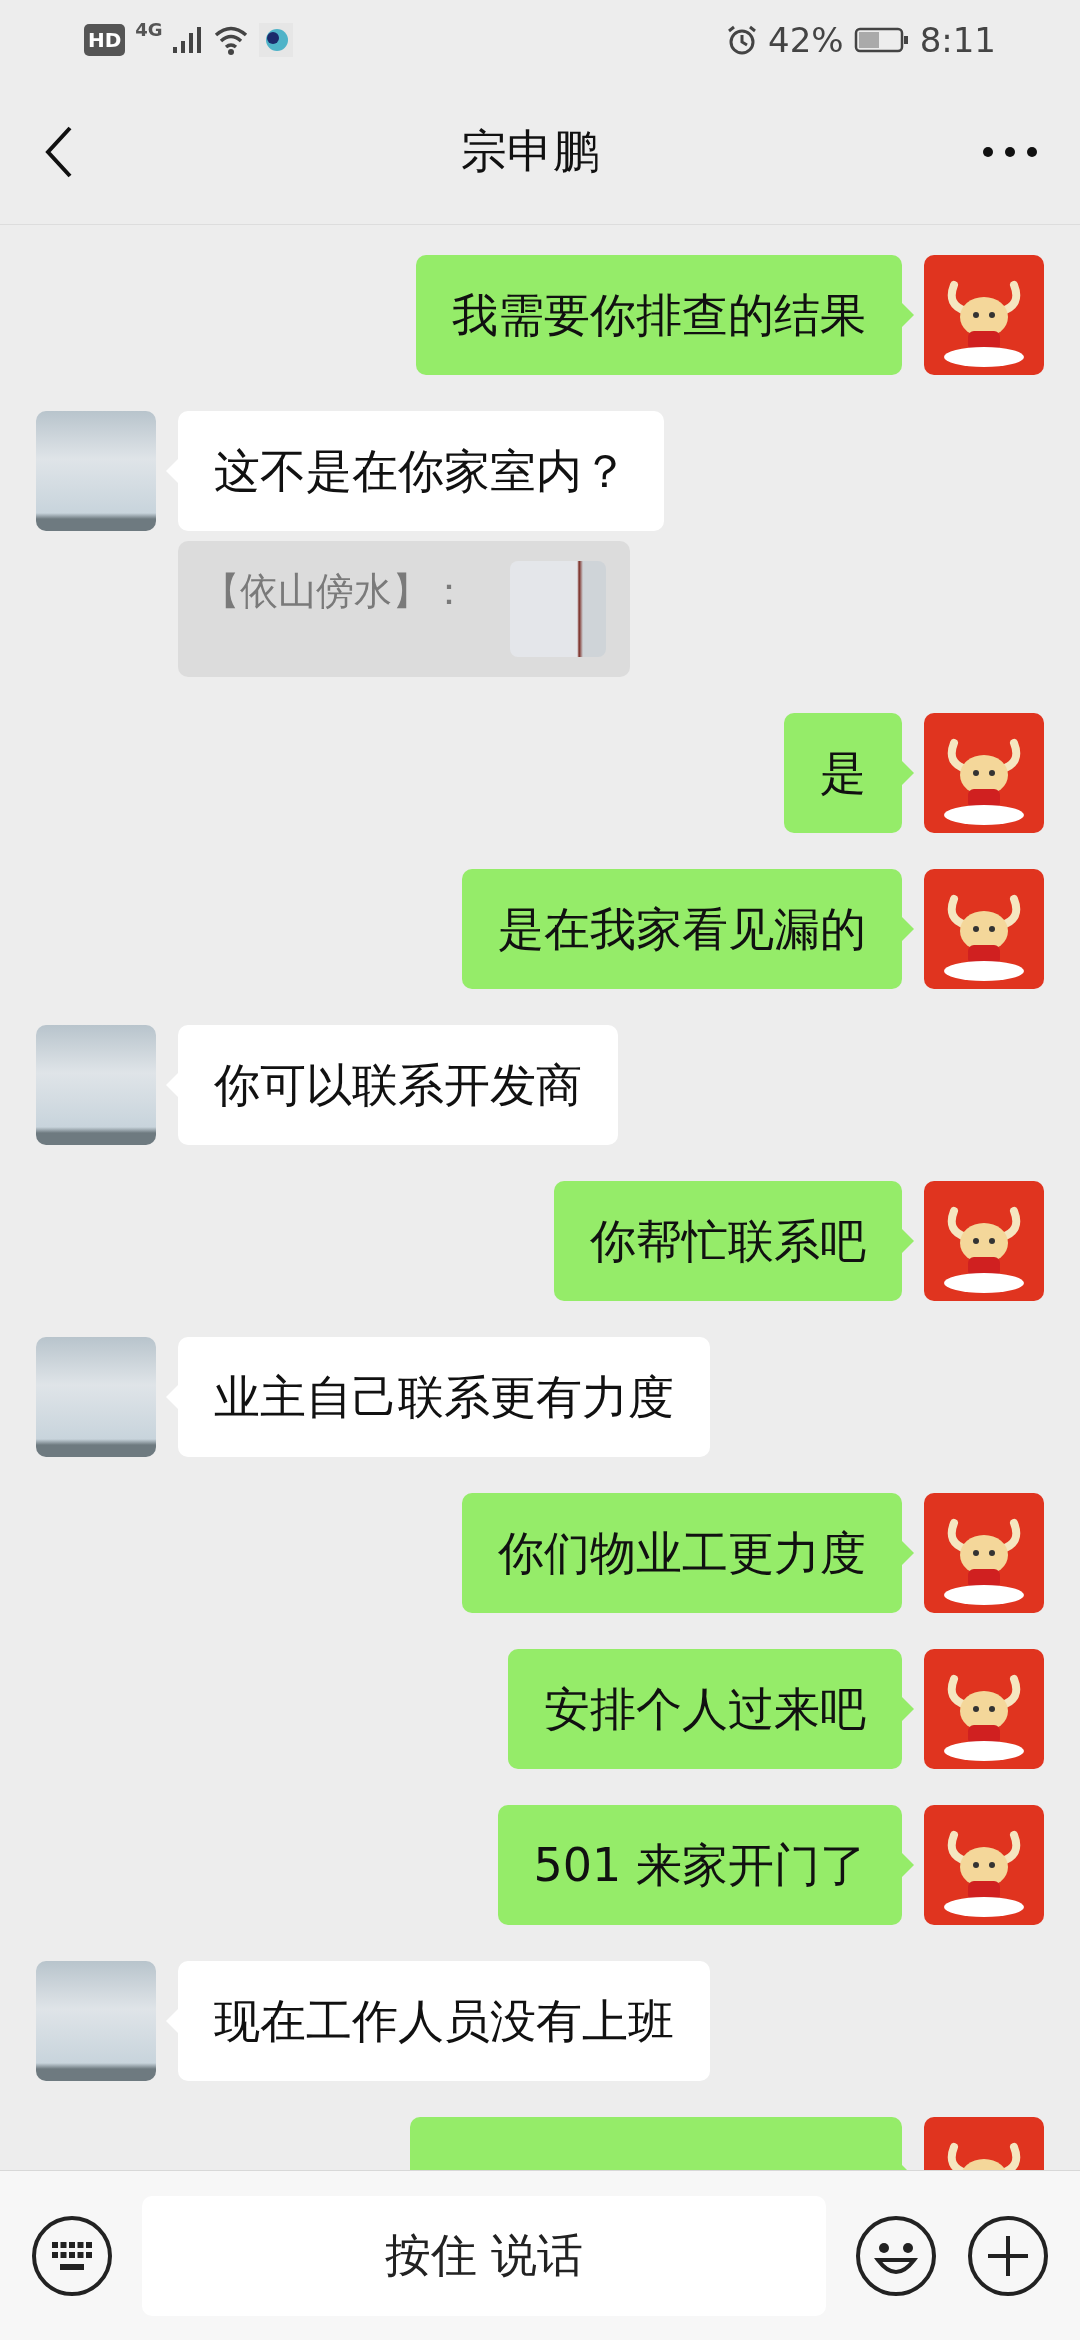 This screenshot has width=1080, height=2340. Describe the element at coordinates (149, 29) in the screenshot. I see `network-type: 4G` at that location.